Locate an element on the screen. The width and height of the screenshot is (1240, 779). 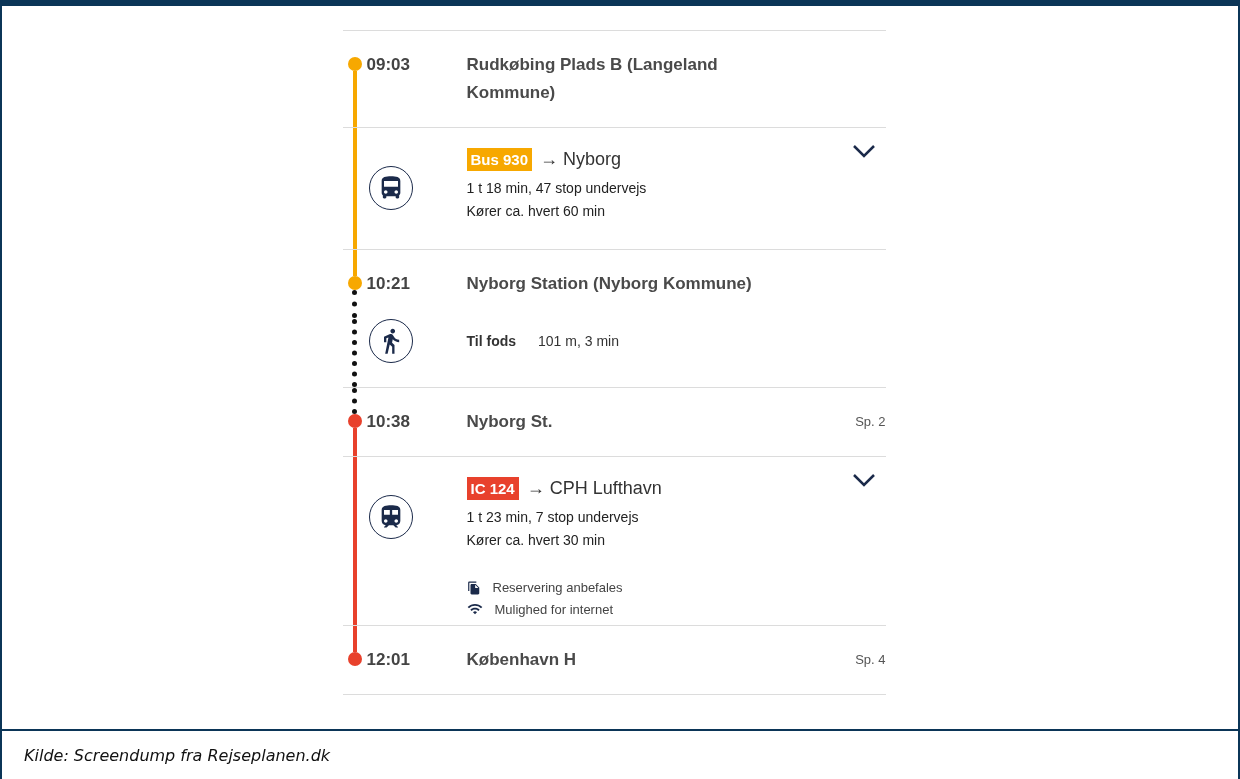
platform-label: Sp. 4 is located at coordinates (870, 660).